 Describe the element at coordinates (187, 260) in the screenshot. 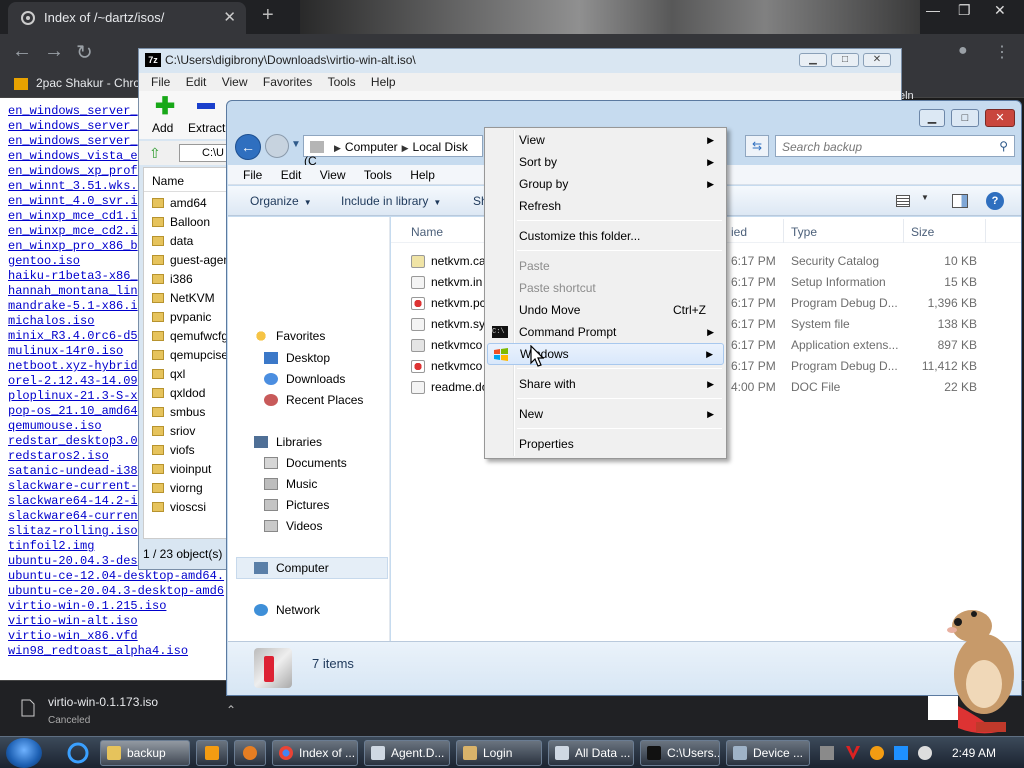

I see `zip-list-item: guest-agent` at that location.